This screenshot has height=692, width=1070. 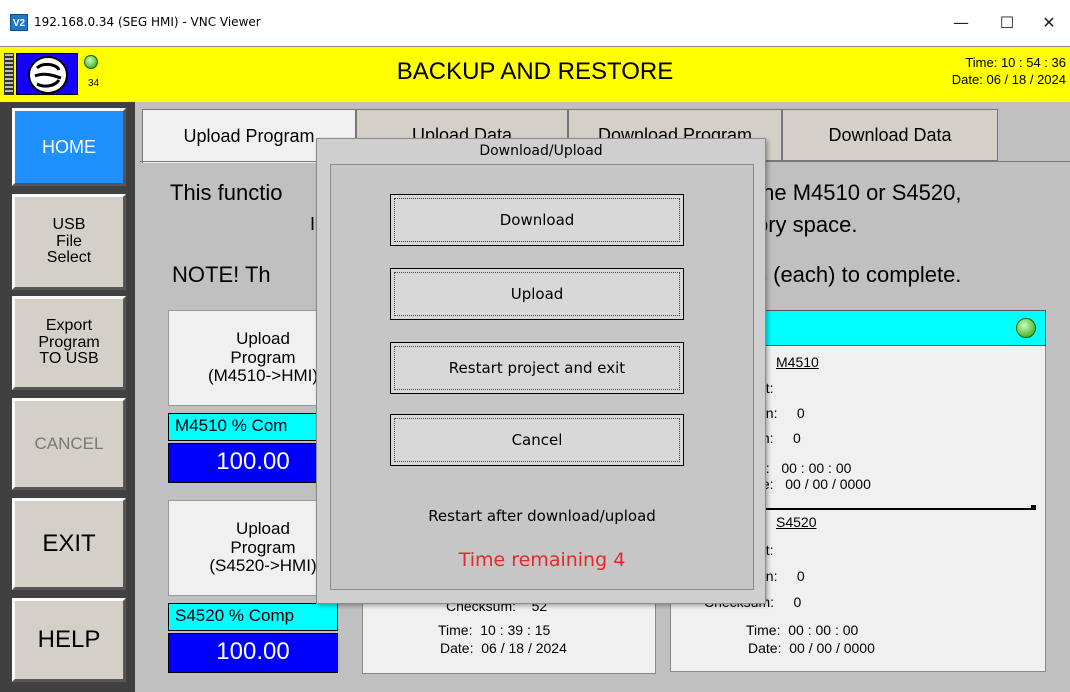 I want to click on nav-home-button: HOME, so click(x=69, y=147).